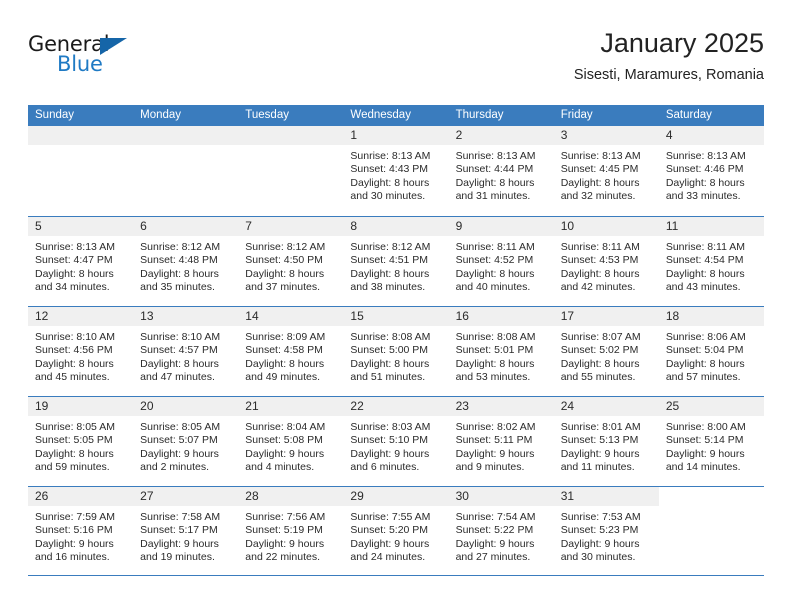 This screenshot has height=612, width=792. I want to click on sunrise-text: Sunrise: 8:08 AM, so click(495, 337).